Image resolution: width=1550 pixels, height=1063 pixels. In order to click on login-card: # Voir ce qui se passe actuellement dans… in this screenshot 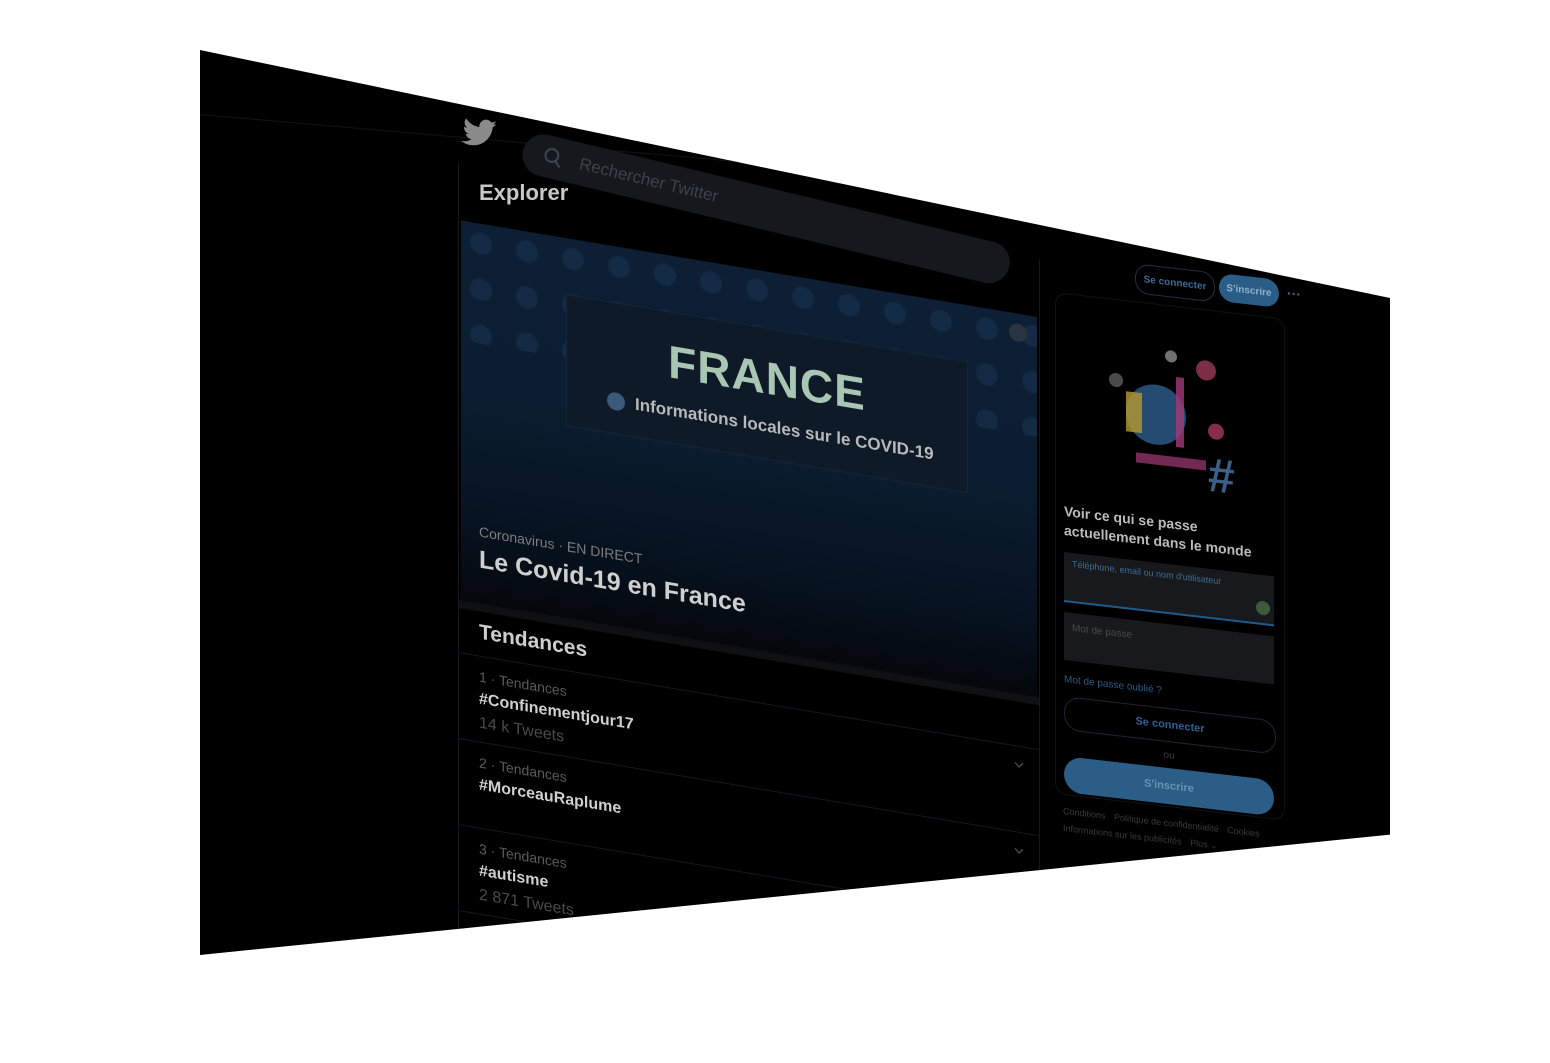, I will do `click(1170, 556)`.